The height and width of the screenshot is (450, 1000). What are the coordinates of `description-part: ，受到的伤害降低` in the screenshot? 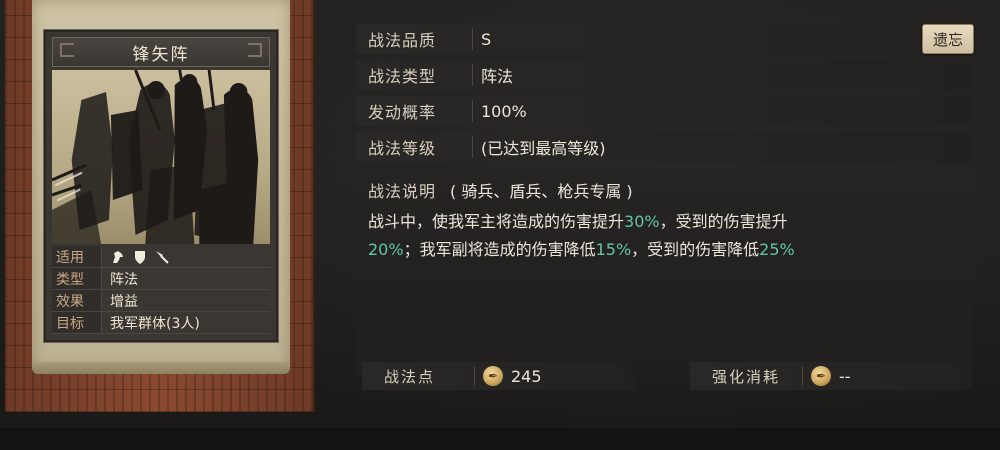 It's located at (695, 249).